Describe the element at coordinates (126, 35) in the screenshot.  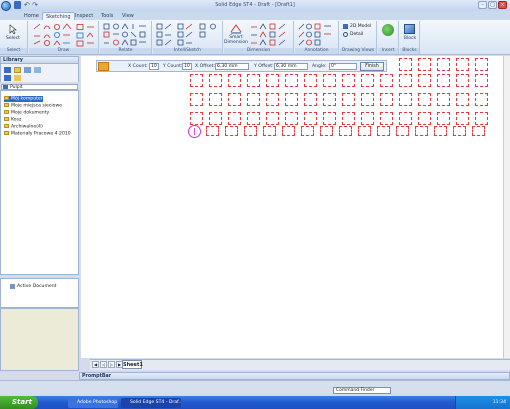
I see `relate-tools-icons` at that location.